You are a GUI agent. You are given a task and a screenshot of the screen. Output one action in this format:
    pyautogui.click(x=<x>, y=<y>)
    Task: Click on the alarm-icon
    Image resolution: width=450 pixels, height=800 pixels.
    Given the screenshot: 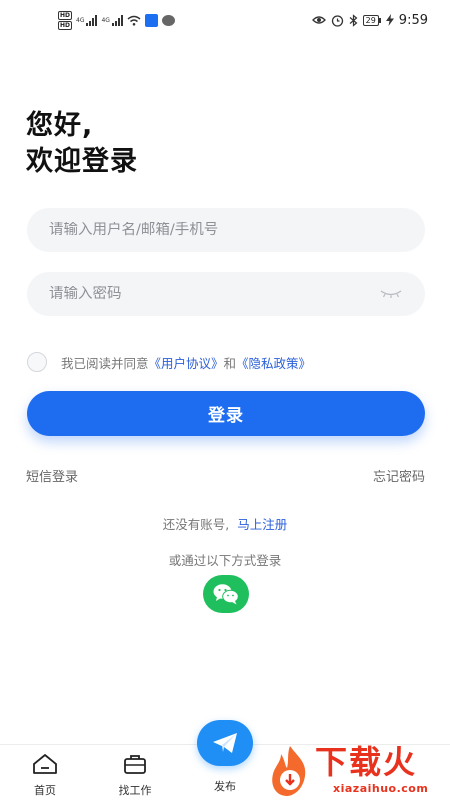 What is the action you would take?
    pyautogui.click(x=337, y=20)
    